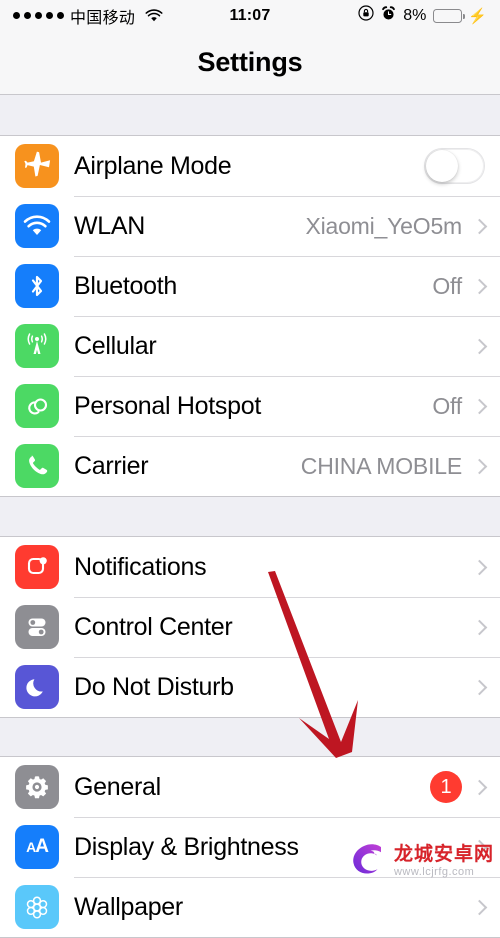 The image size is (500, 938). Describe the element at coordinates (111, 465) in the screenshot. I see `settings-row-label: Carrier` at that location.